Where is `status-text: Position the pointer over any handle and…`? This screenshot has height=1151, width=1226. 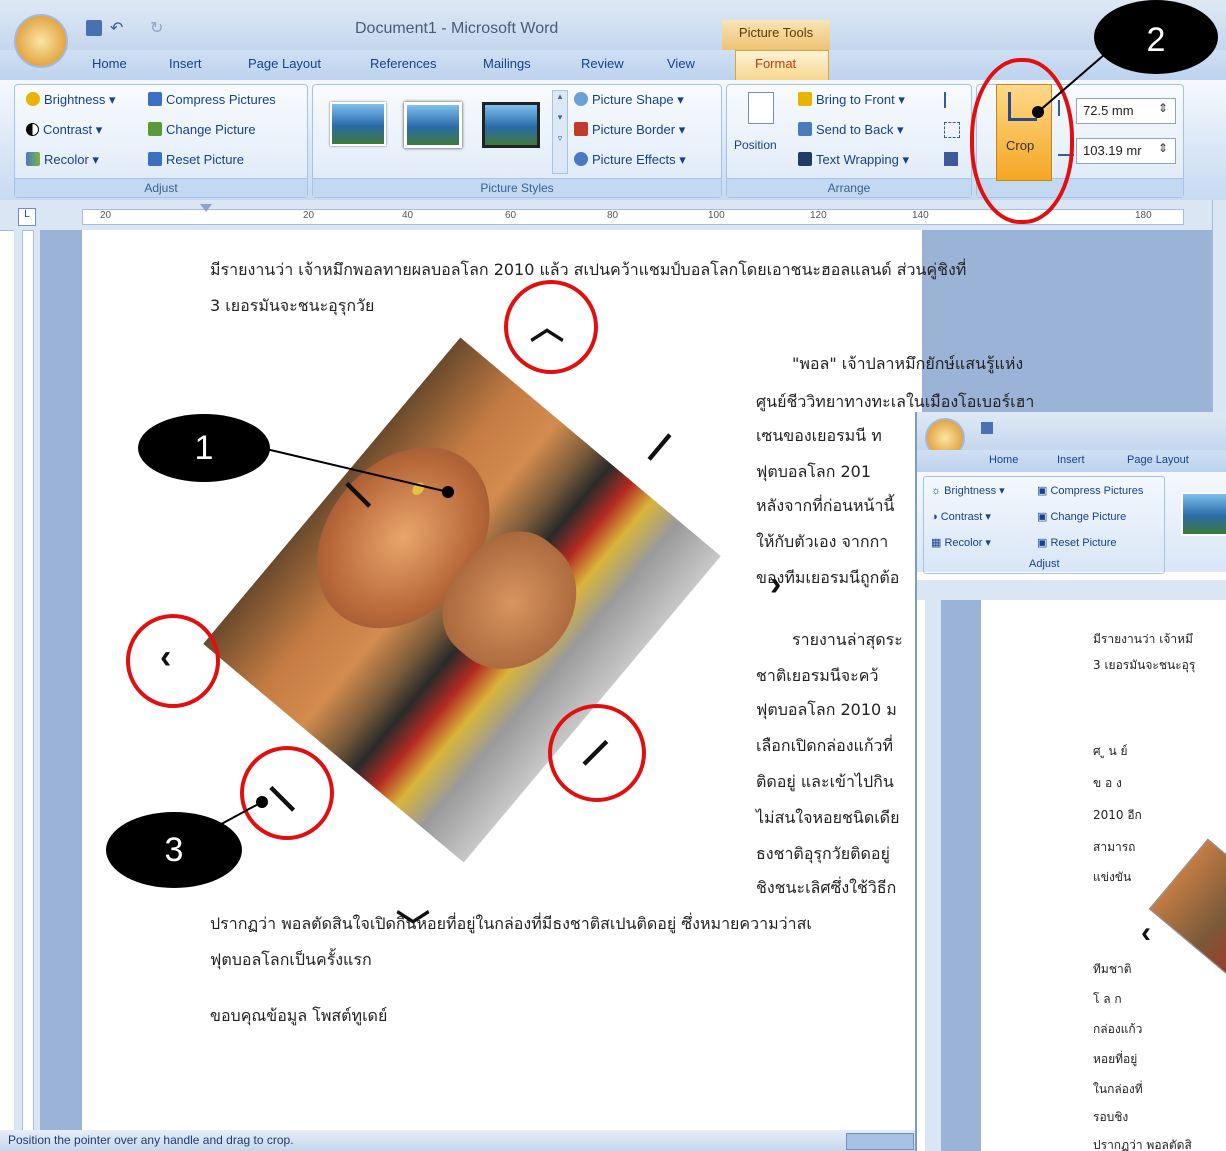
status-text: Position the pointer over any handle and… is located at coordinates (151, 1140).